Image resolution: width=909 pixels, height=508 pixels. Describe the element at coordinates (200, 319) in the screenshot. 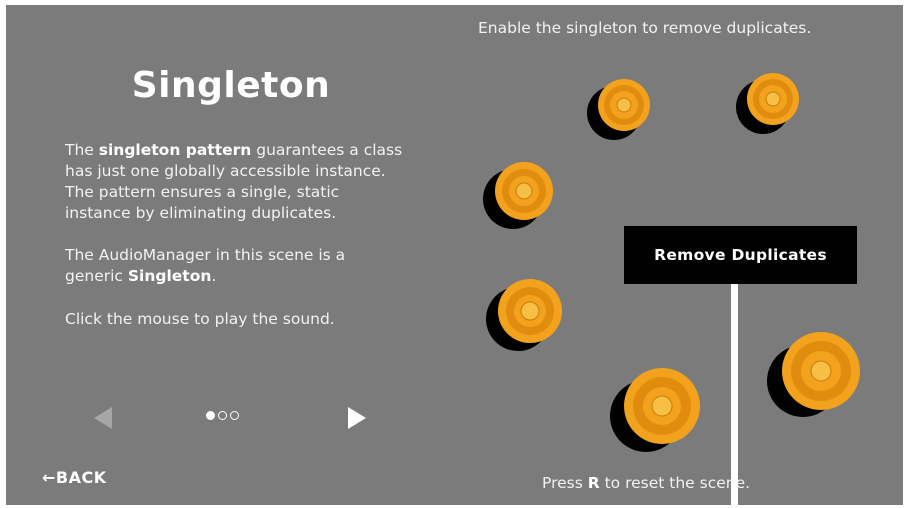

I see `description-paragraph-3: Click the mouse to play the sound.` at that location.